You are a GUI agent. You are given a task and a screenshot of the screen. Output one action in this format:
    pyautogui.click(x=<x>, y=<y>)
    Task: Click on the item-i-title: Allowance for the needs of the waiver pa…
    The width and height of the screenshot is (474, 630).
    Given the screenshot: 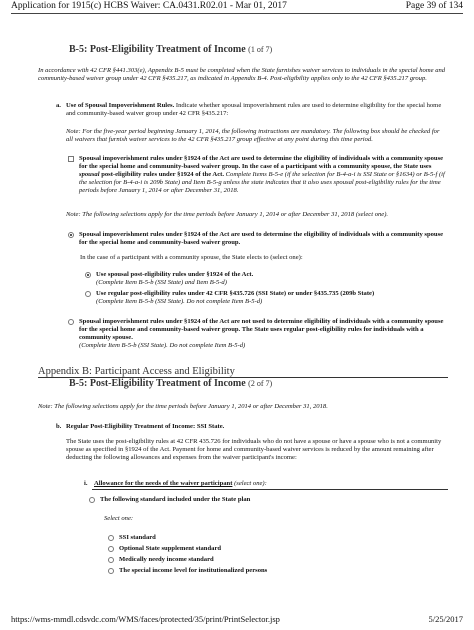 What is the action you would take?
    pyautogui.click(x=163, y=483)
    